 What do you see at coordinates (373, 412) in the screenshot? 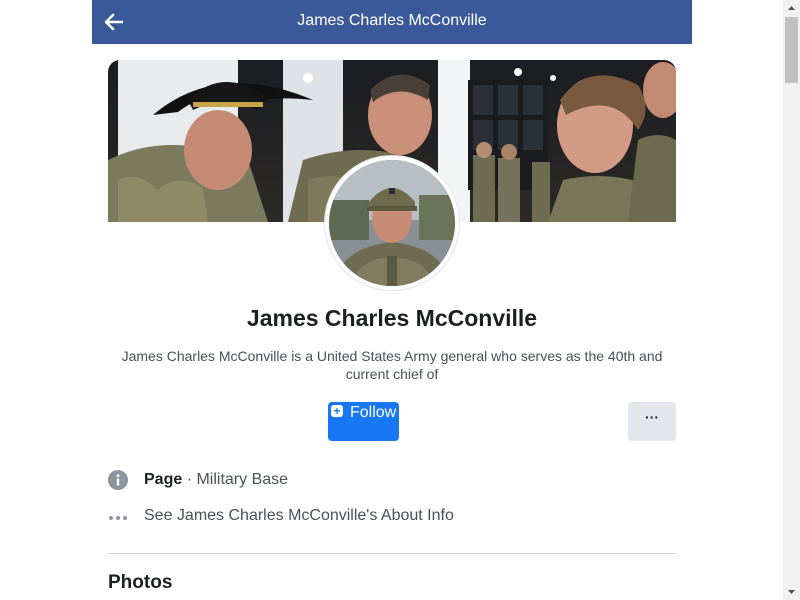
I see `follow-label: Follow` at bounding box center [373, 412].